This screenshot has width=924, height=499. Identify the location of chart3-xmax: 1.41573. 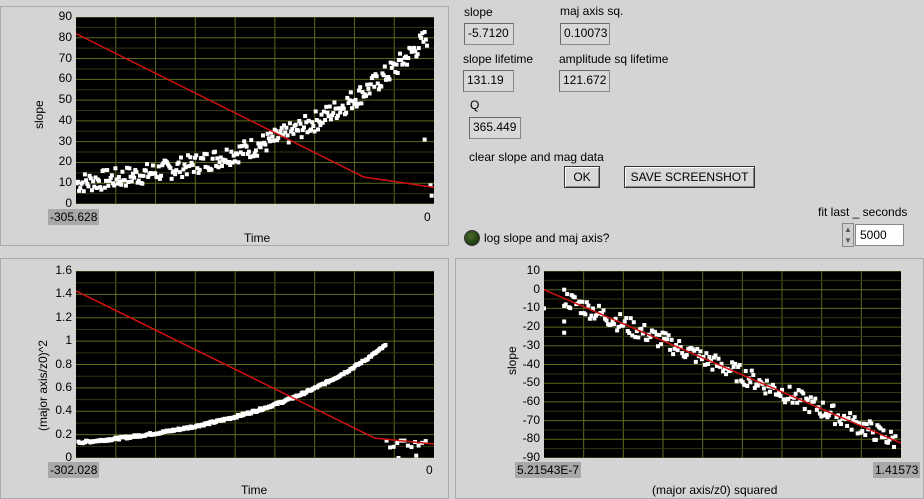
(897, 470).